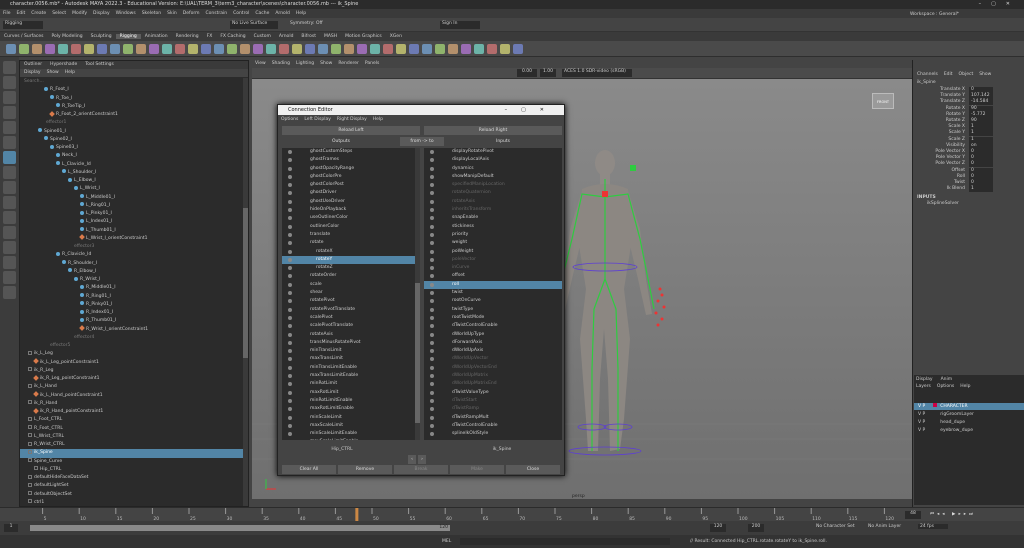 This screenshot has width=1024, height=548. What do you see at coordinates (493, 310) in the screenshot?
I see `input-attribute: twistType` at bounding box center [493, 310].